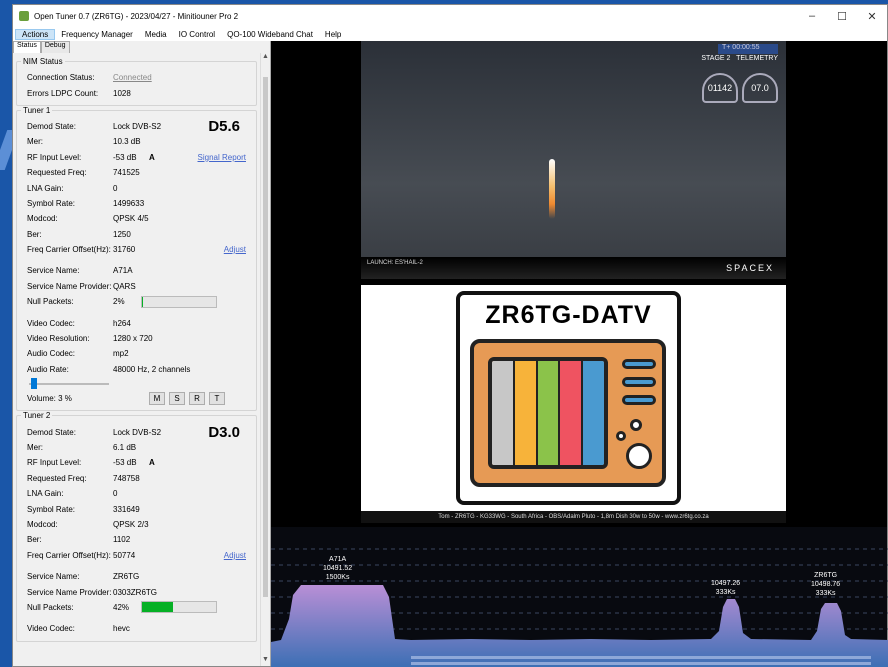 The height and width of the screenshot is (667, 888). What do you see at coordinates (748, 49) in the screenshot?
I see `mission-timer: T+ 00:00:55` at bounding box center [748, 49].